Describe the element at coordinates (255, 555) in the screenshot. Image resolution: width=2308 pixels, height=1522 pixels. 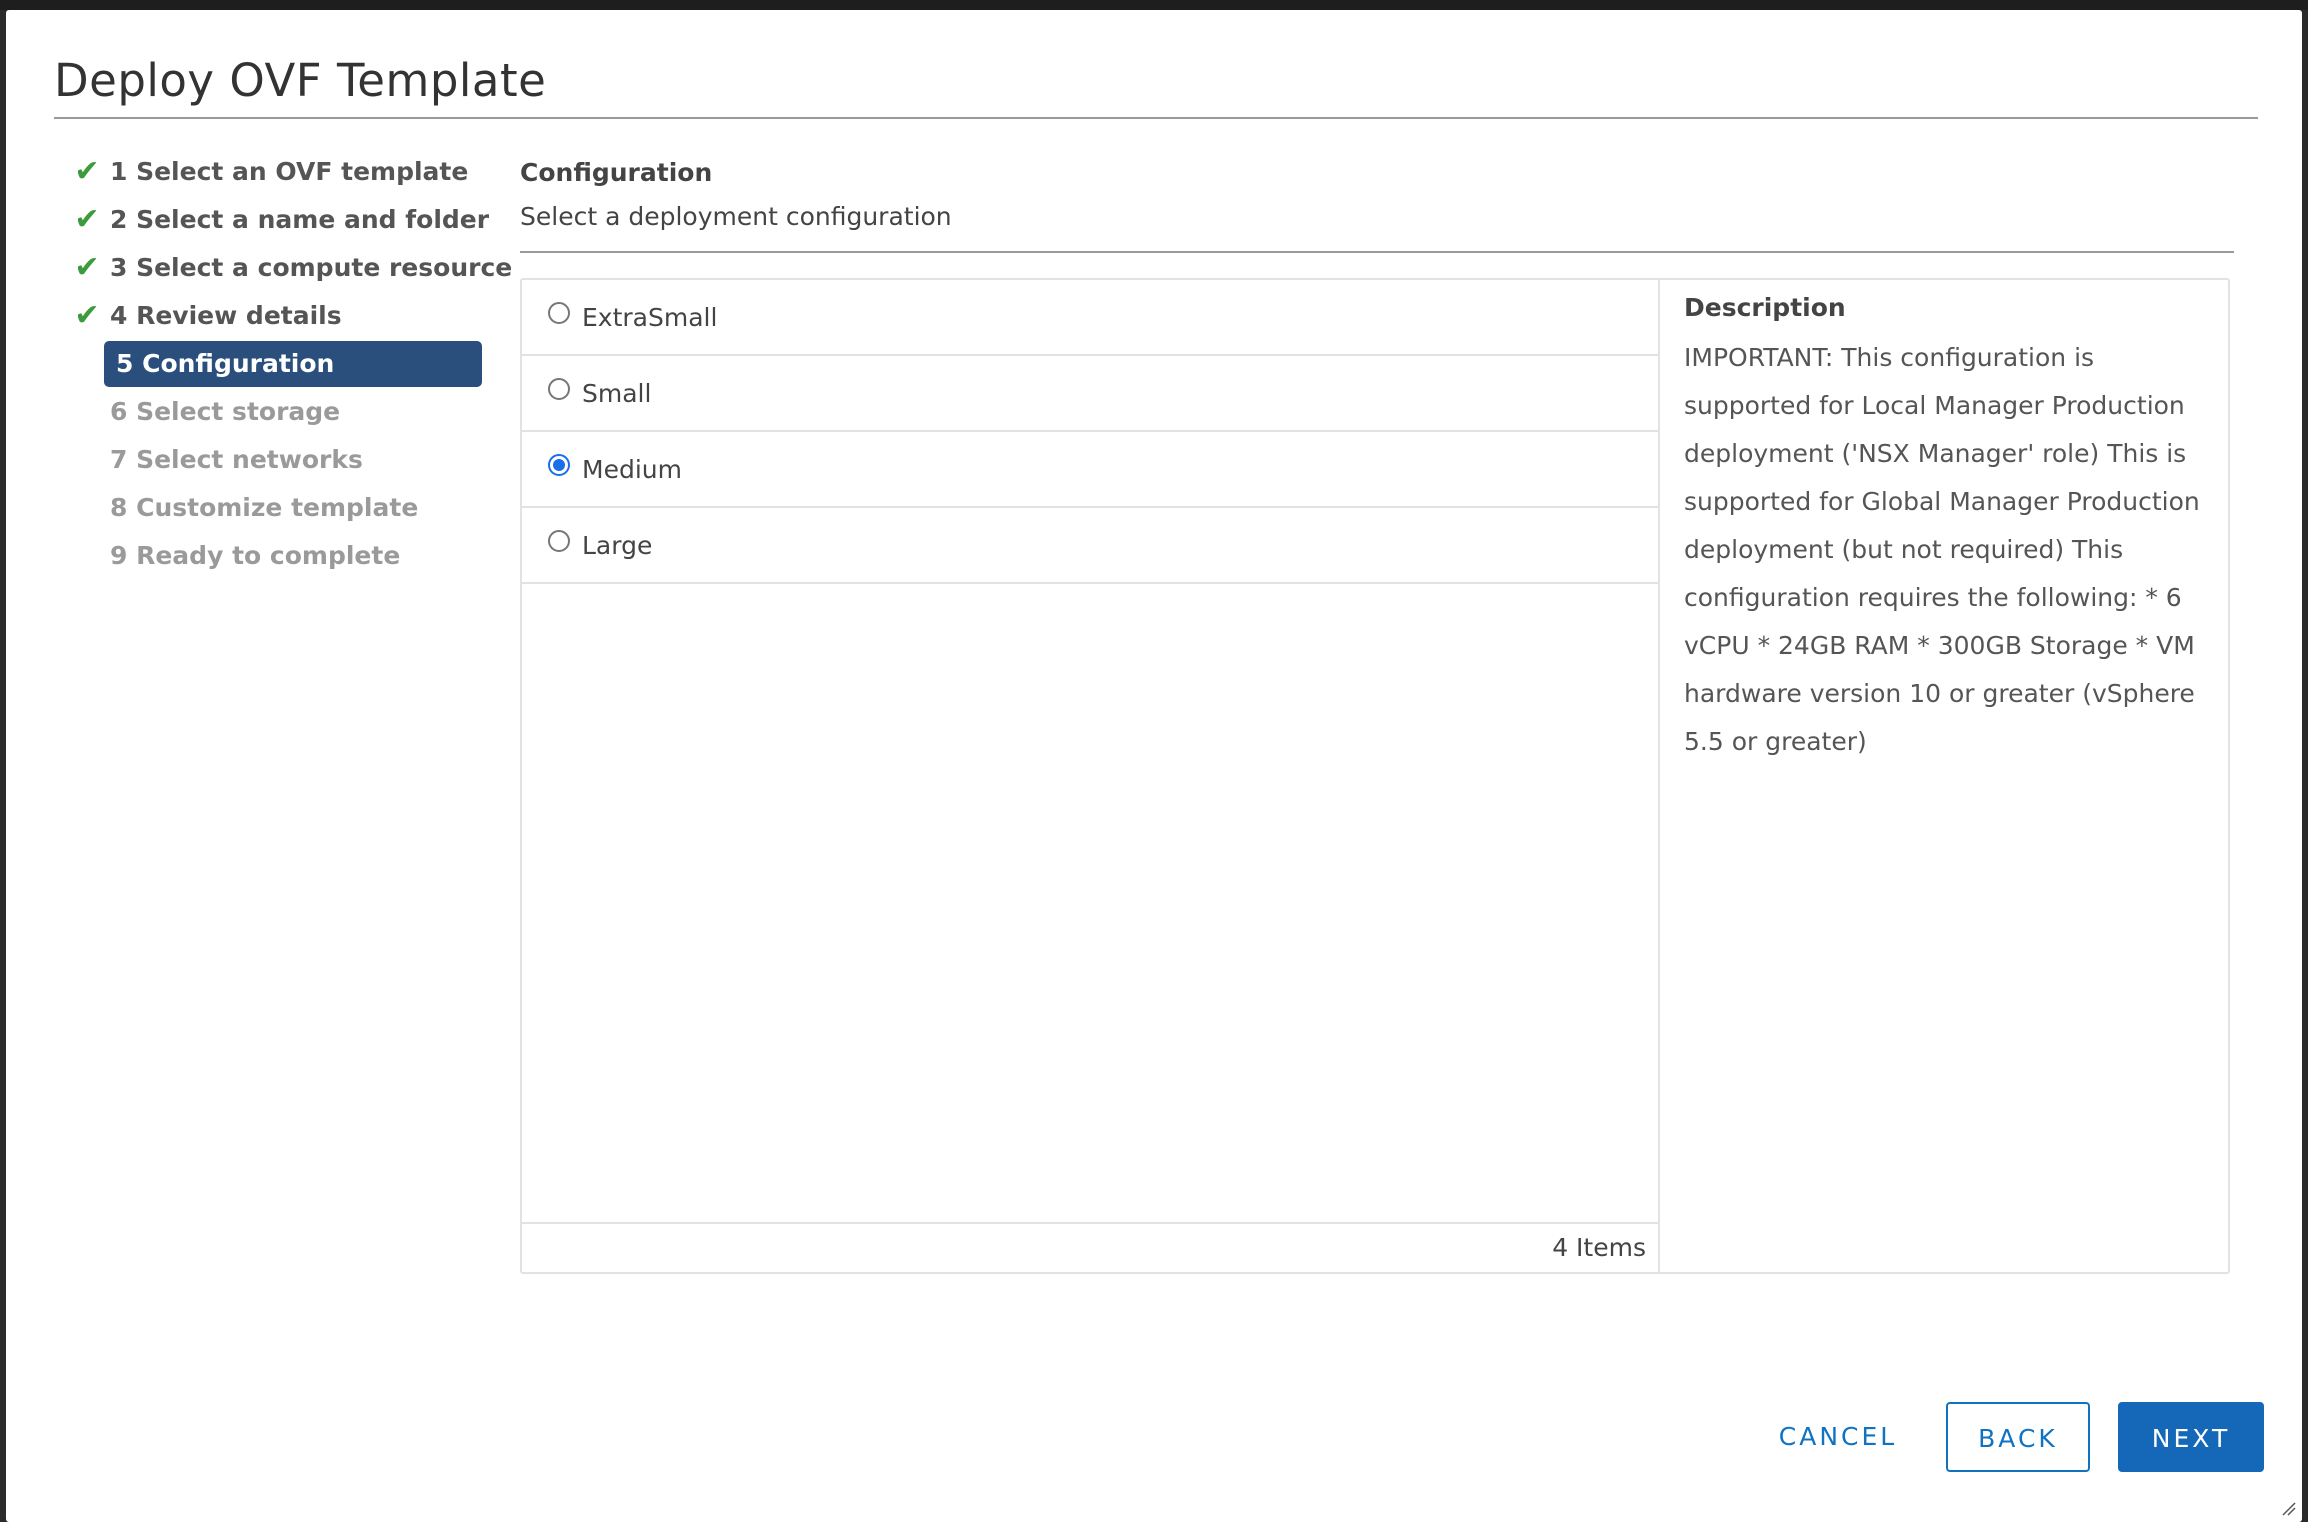
I see `step-label: 9 Ready to complete` at that location.